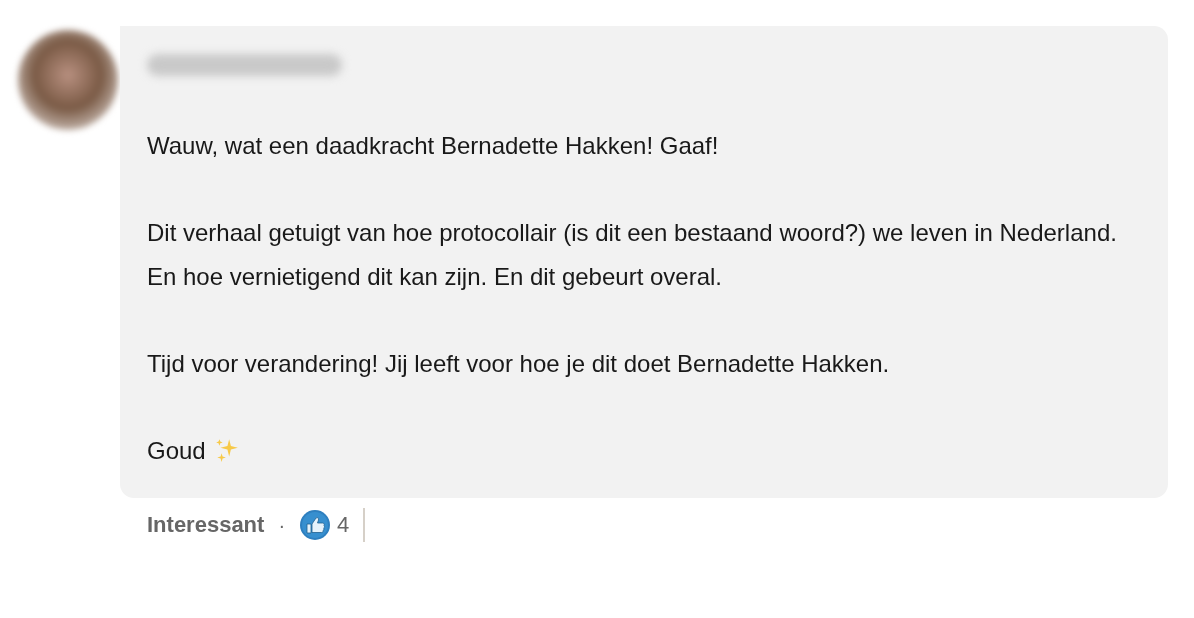  I want to click on comment-paragraph: Dit verhaal getuigt van hoe protocollair (is dit een bestaand woord?) we leven in Nederland. En hoe vernietigend dit kan zijn. En dit gebeurt overal., so click(632, 255).